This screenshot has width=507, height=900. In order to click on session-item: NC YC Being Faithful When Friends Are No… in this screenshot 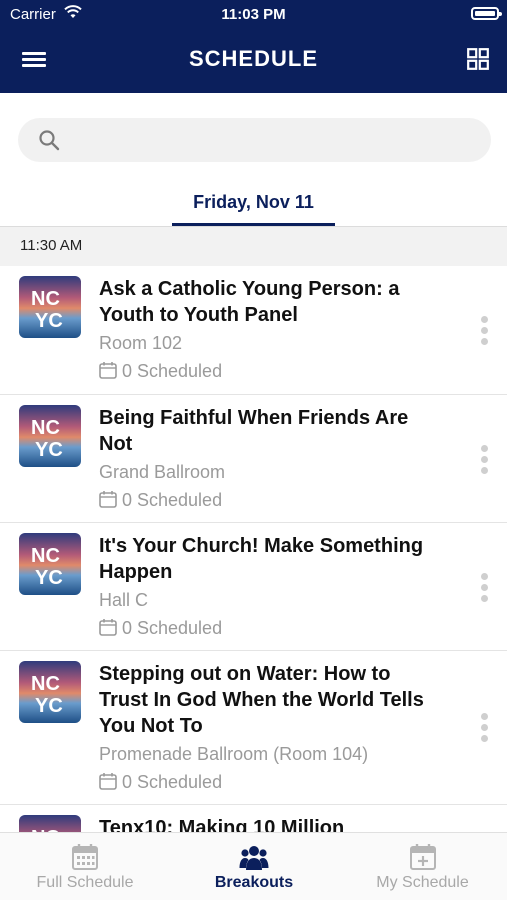, I will do `click(253, 459)`.